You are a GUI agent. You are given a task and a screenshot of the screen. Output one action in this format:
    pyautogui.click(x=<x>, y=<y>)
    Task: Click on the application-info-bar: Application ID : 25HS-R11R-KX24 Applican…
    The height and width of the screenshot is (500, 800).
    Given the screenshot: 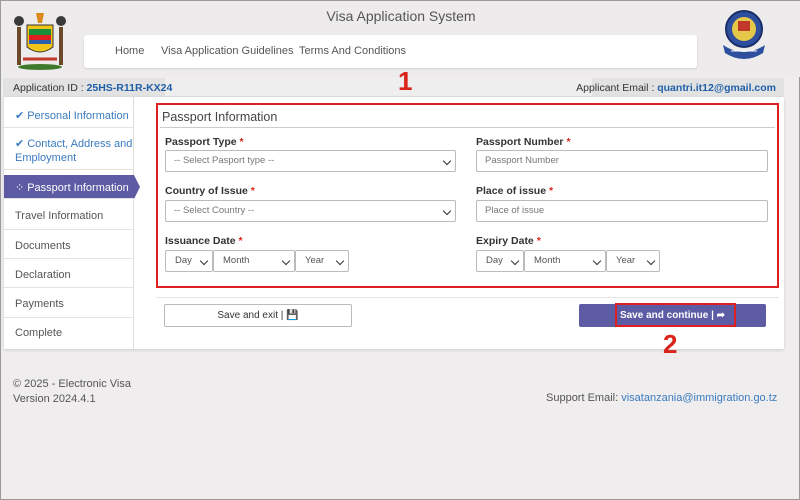 What is the action you would take?
    pyautogui.click(x=393, y=87)
    